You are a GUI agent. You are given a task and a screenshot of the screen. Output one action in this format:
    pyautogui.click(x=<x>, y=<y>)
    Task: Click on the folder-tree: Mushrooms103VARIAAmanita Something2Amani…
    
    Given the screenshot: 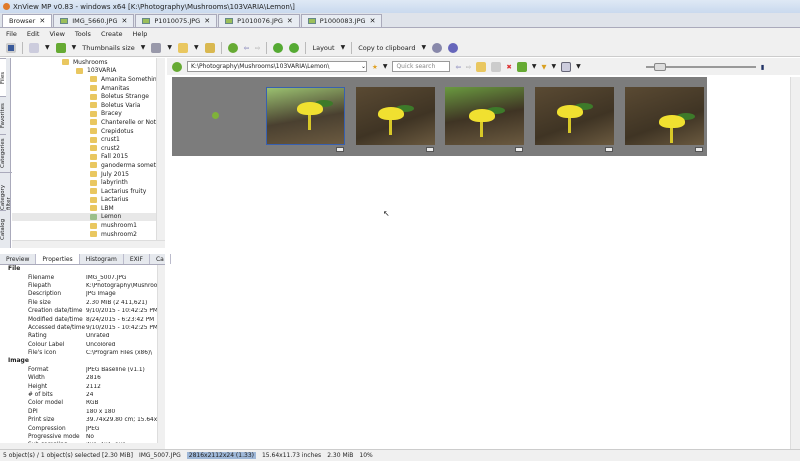 What is the action you would take?
    pyautogui.click(x=84, y=149)
    